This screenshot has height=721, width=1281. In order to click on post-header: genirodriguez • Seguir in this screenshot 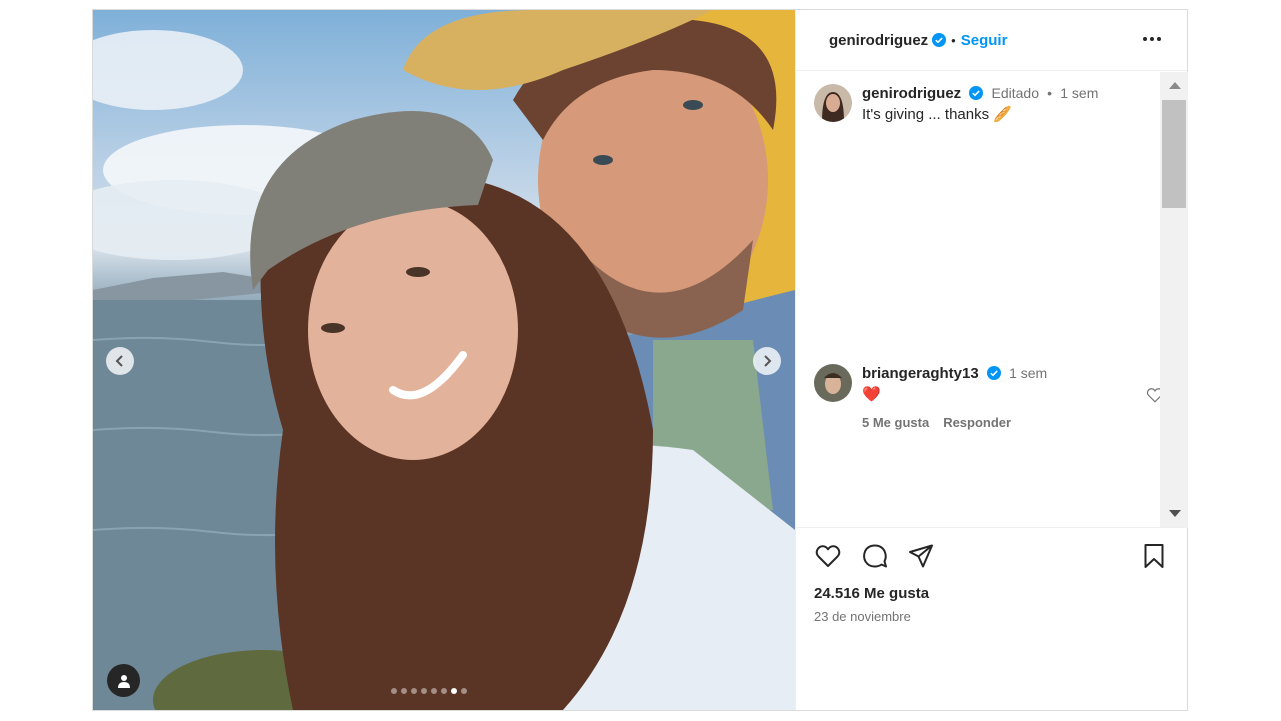, I will do `click(991, 40)`.